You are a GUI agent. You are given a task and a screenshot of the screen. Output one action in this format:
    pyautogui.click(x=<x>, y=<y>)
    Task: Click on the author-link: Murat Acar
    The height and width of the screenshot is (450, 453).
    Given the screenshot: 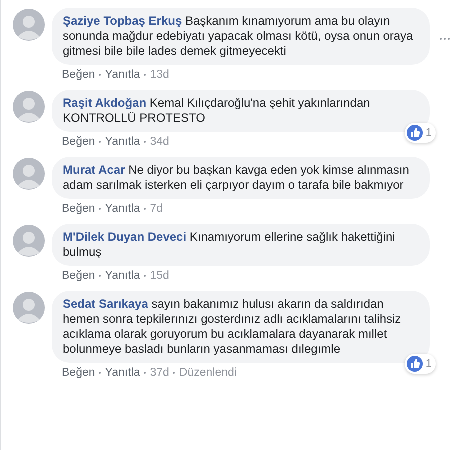 What is the action you would take?
    pyautogui.click(x=94, y=170)
    